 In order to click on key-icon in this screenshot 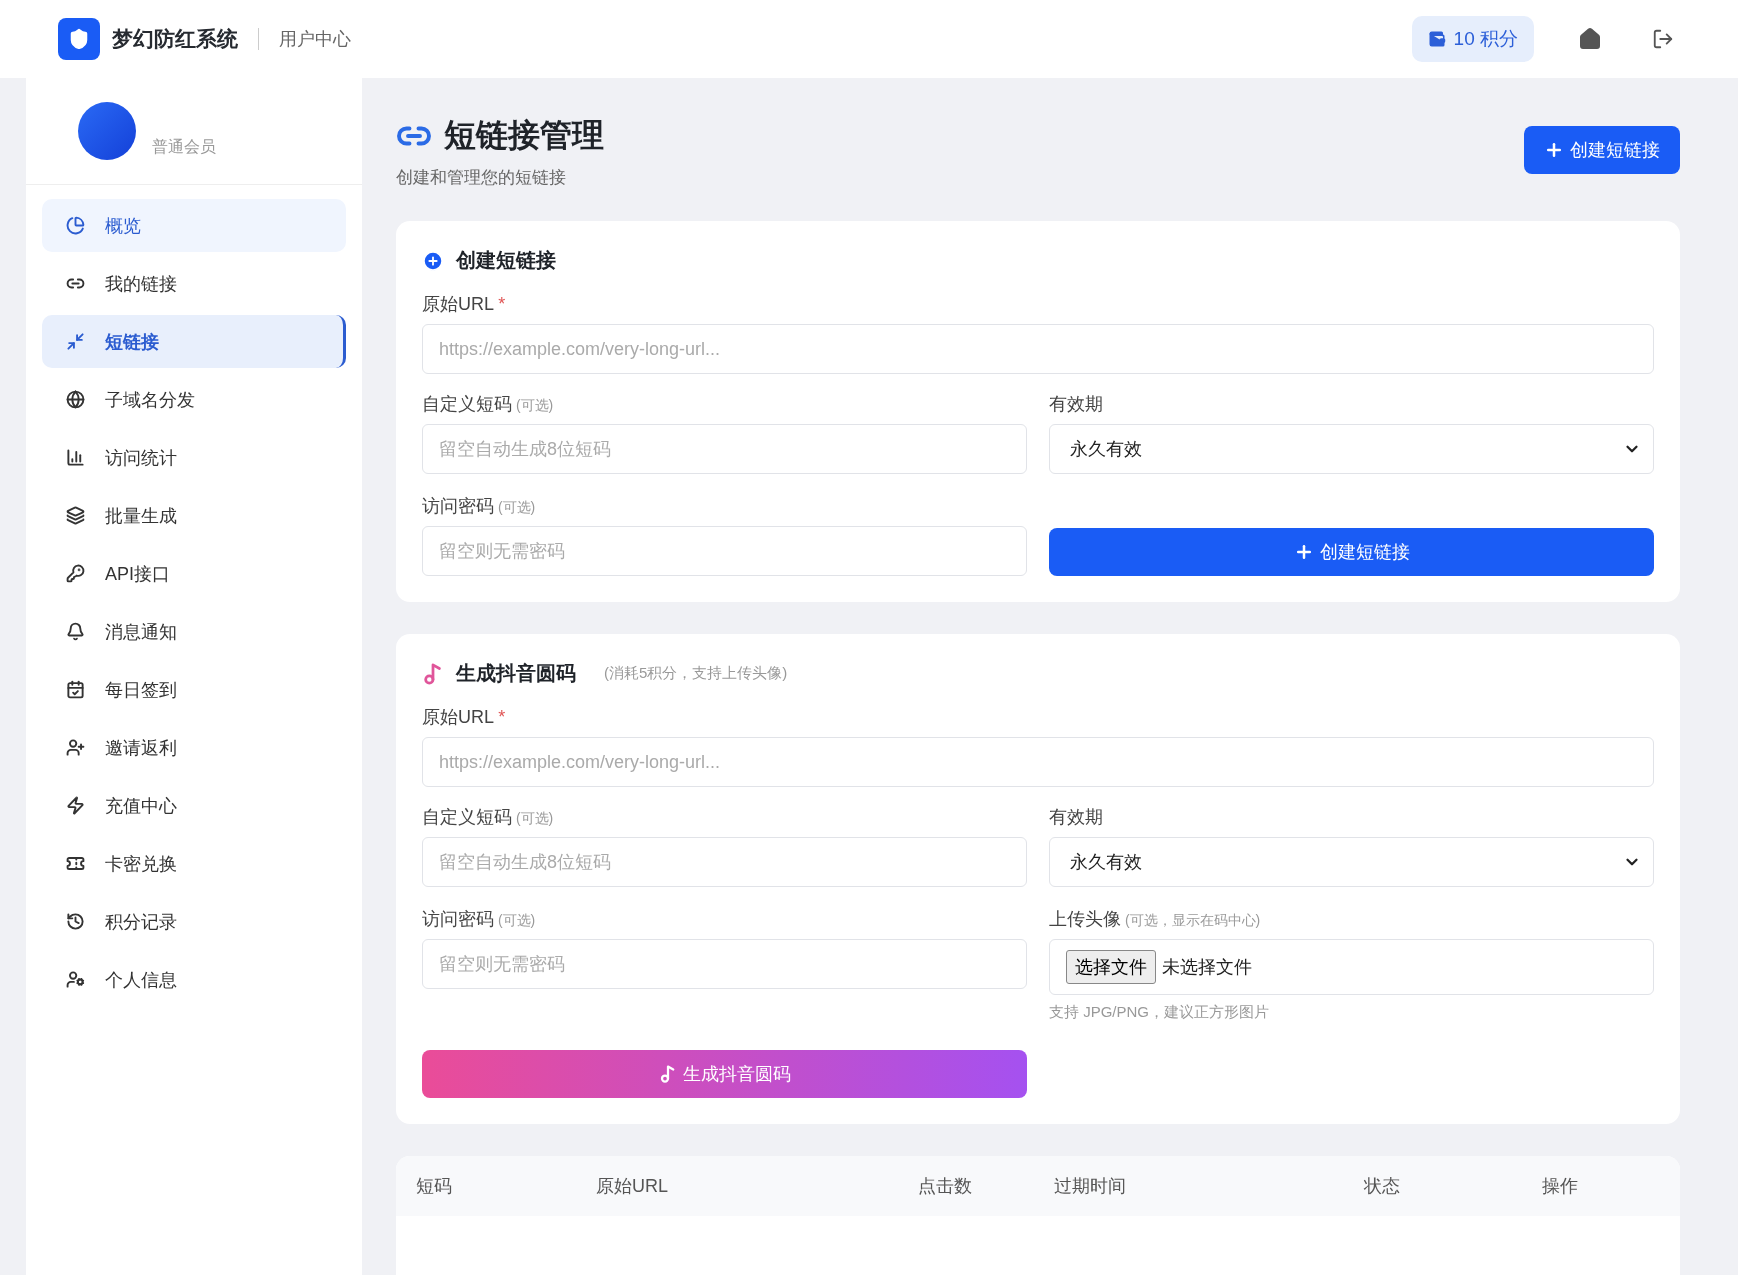, I will do `click(75, 573)`.